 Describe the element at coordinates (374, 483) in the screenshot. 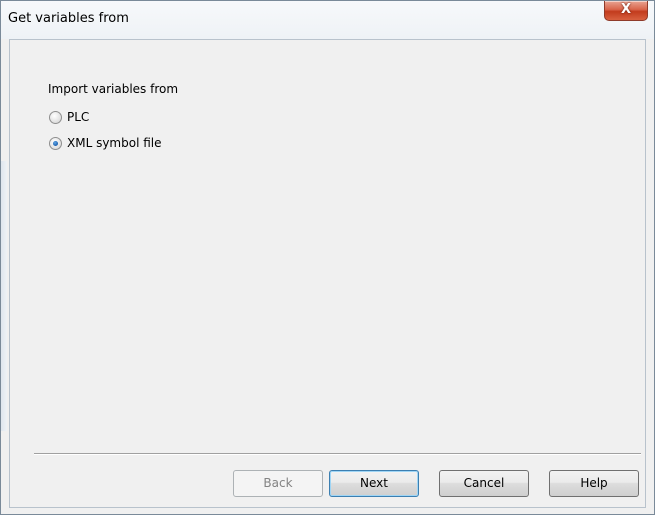

I see `next-button: Next` at that location.